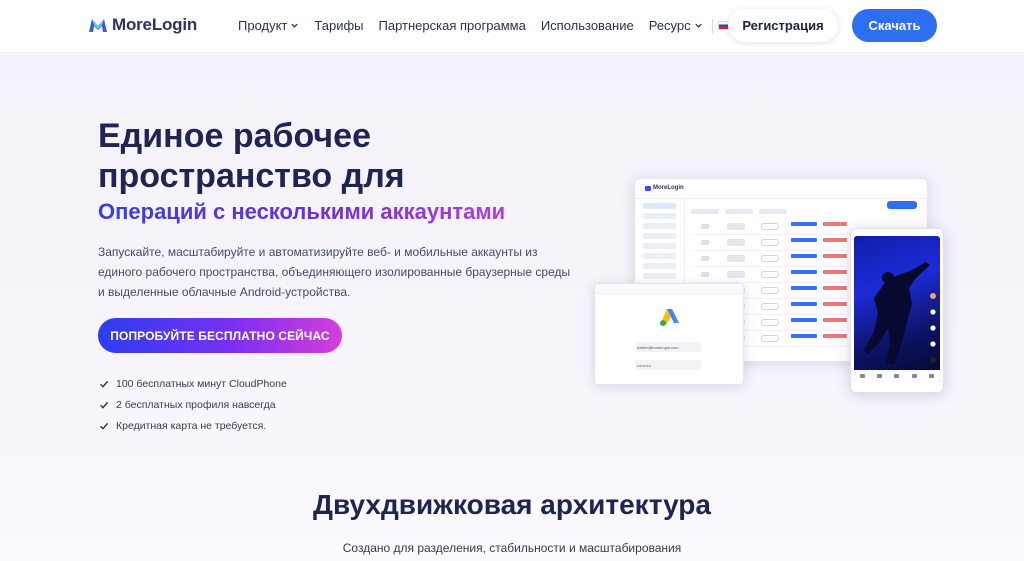 The height and width of the screenshot is (561, 1024). What do you see at coordinates (668, 347) in the screenshot?
I see `login-email-field: Admin@morelogin.com` at bounding box center [668, 347].